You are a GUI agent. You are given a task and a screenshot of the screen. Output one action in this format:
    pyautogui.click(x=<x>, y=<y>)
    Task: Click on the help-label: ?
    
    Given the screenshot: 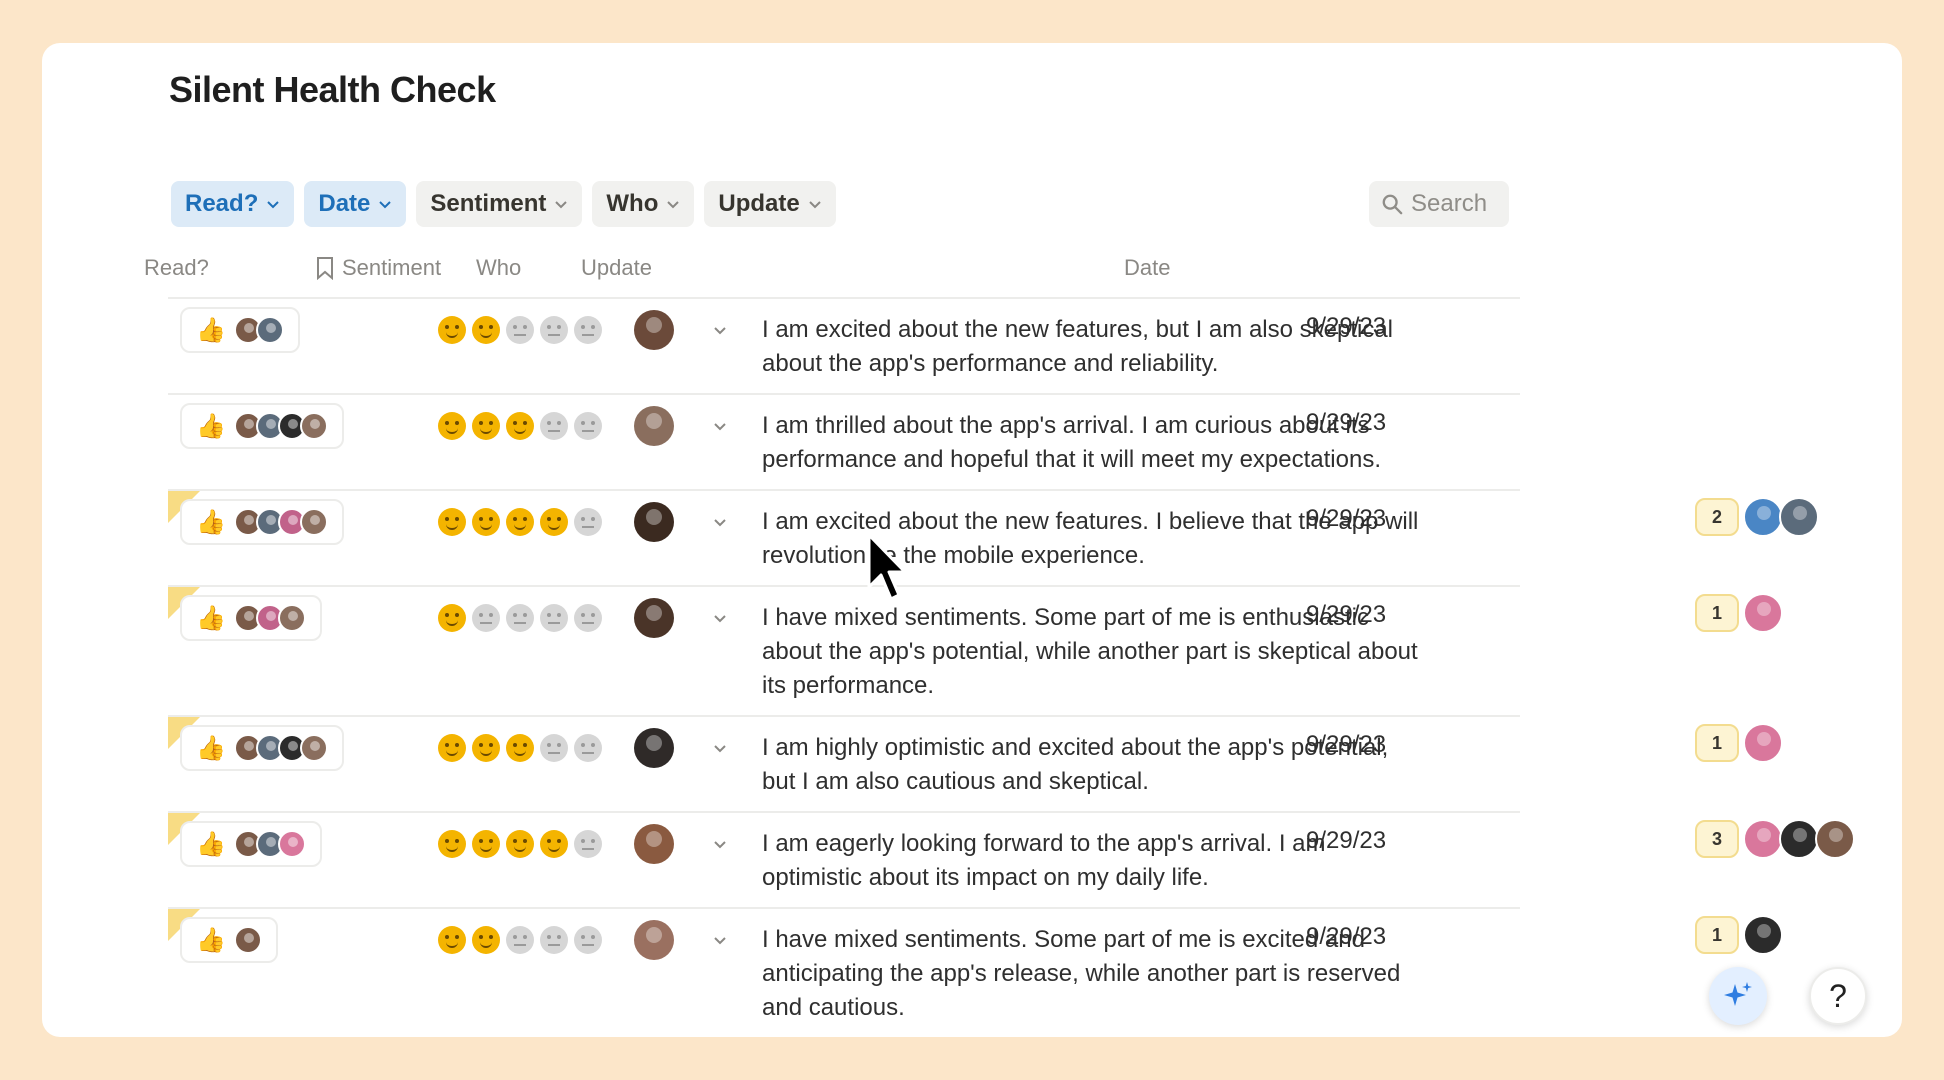 What is the action you would take?
    pyautogui.click(x=1838, y=995)
    